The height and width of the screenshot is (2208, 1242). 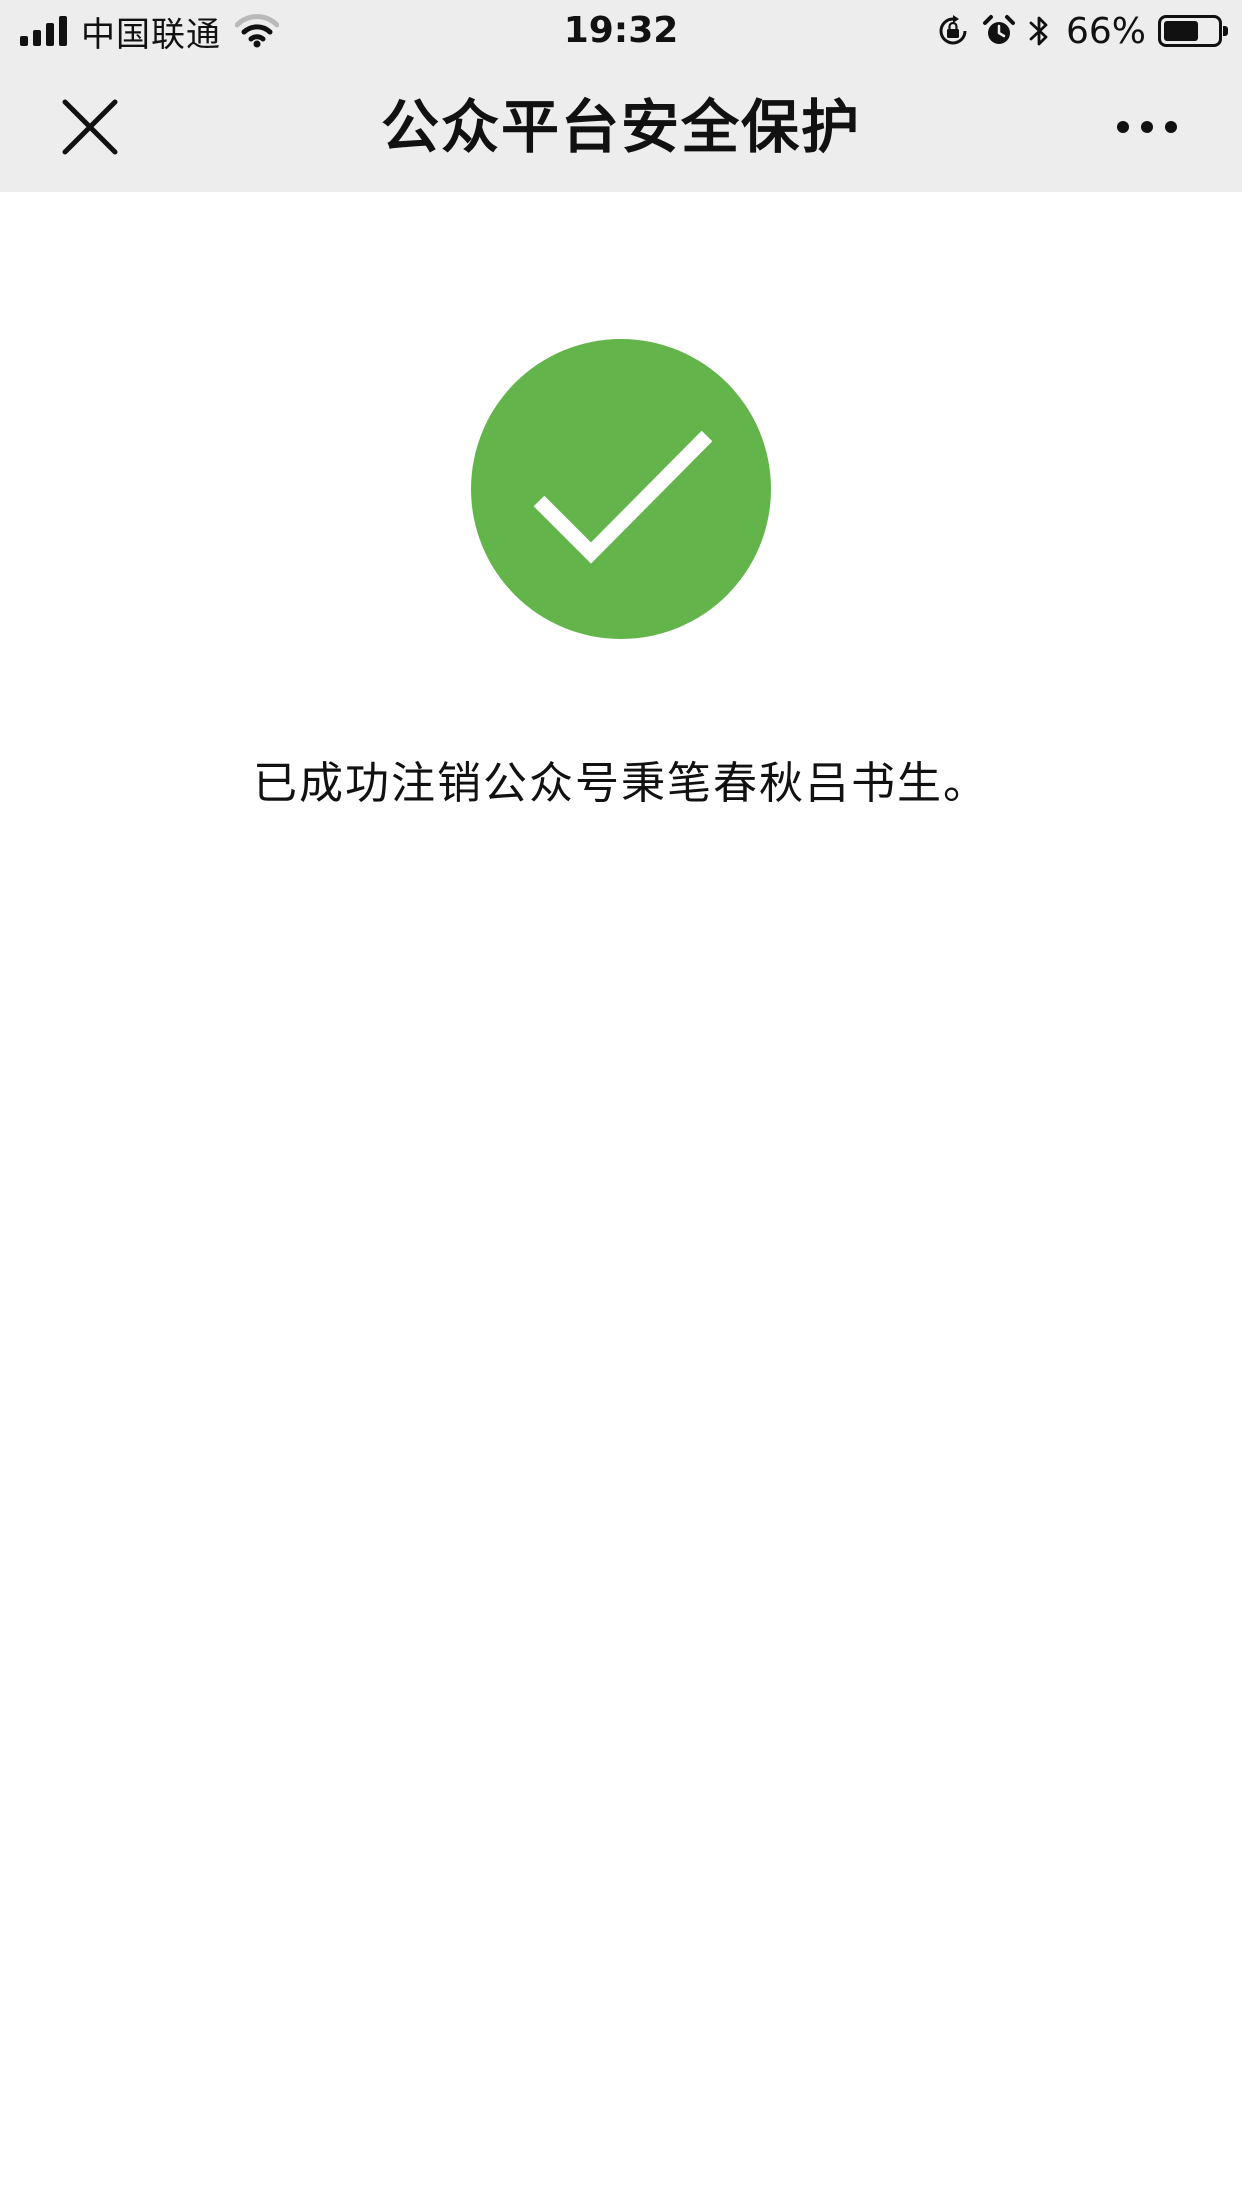 What do you see at coordinates (998, 29) in the screenshot?
I see `alarm-icon` at bounding box center [998, 29].